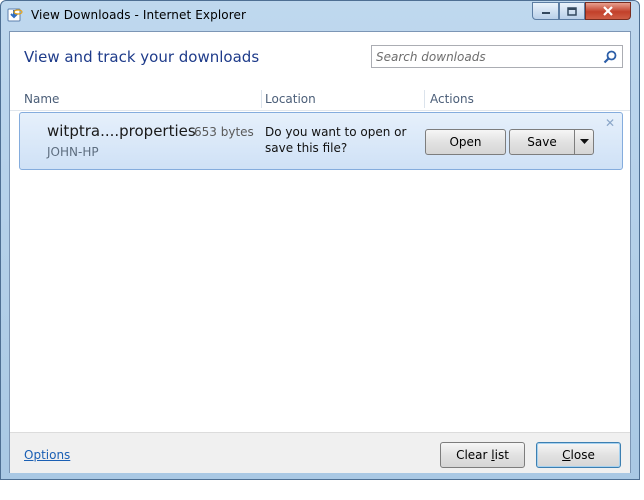 Image resolution: width=644 pixels, height=500 pixels. I want to click on window-title: View Downloads - Internet Explorer, so click(138, 15).